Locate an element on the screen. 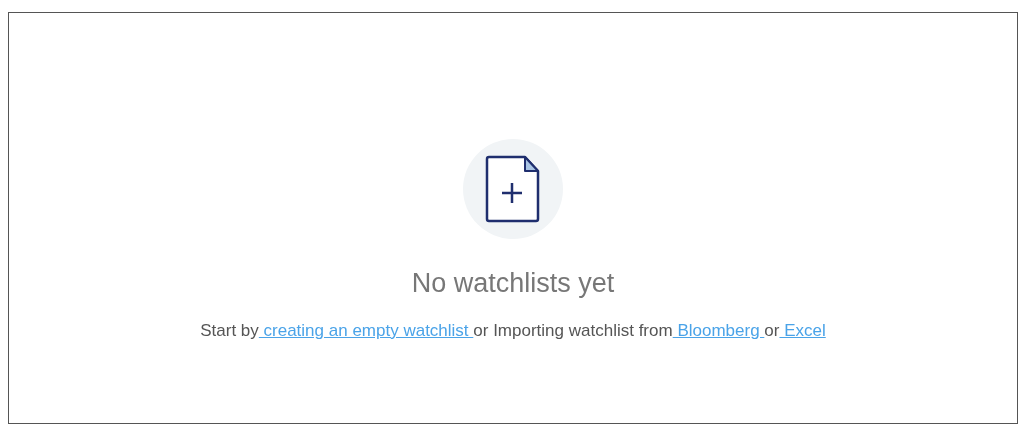  link: creating an empty watchlist is located at coordinates (366, 330).